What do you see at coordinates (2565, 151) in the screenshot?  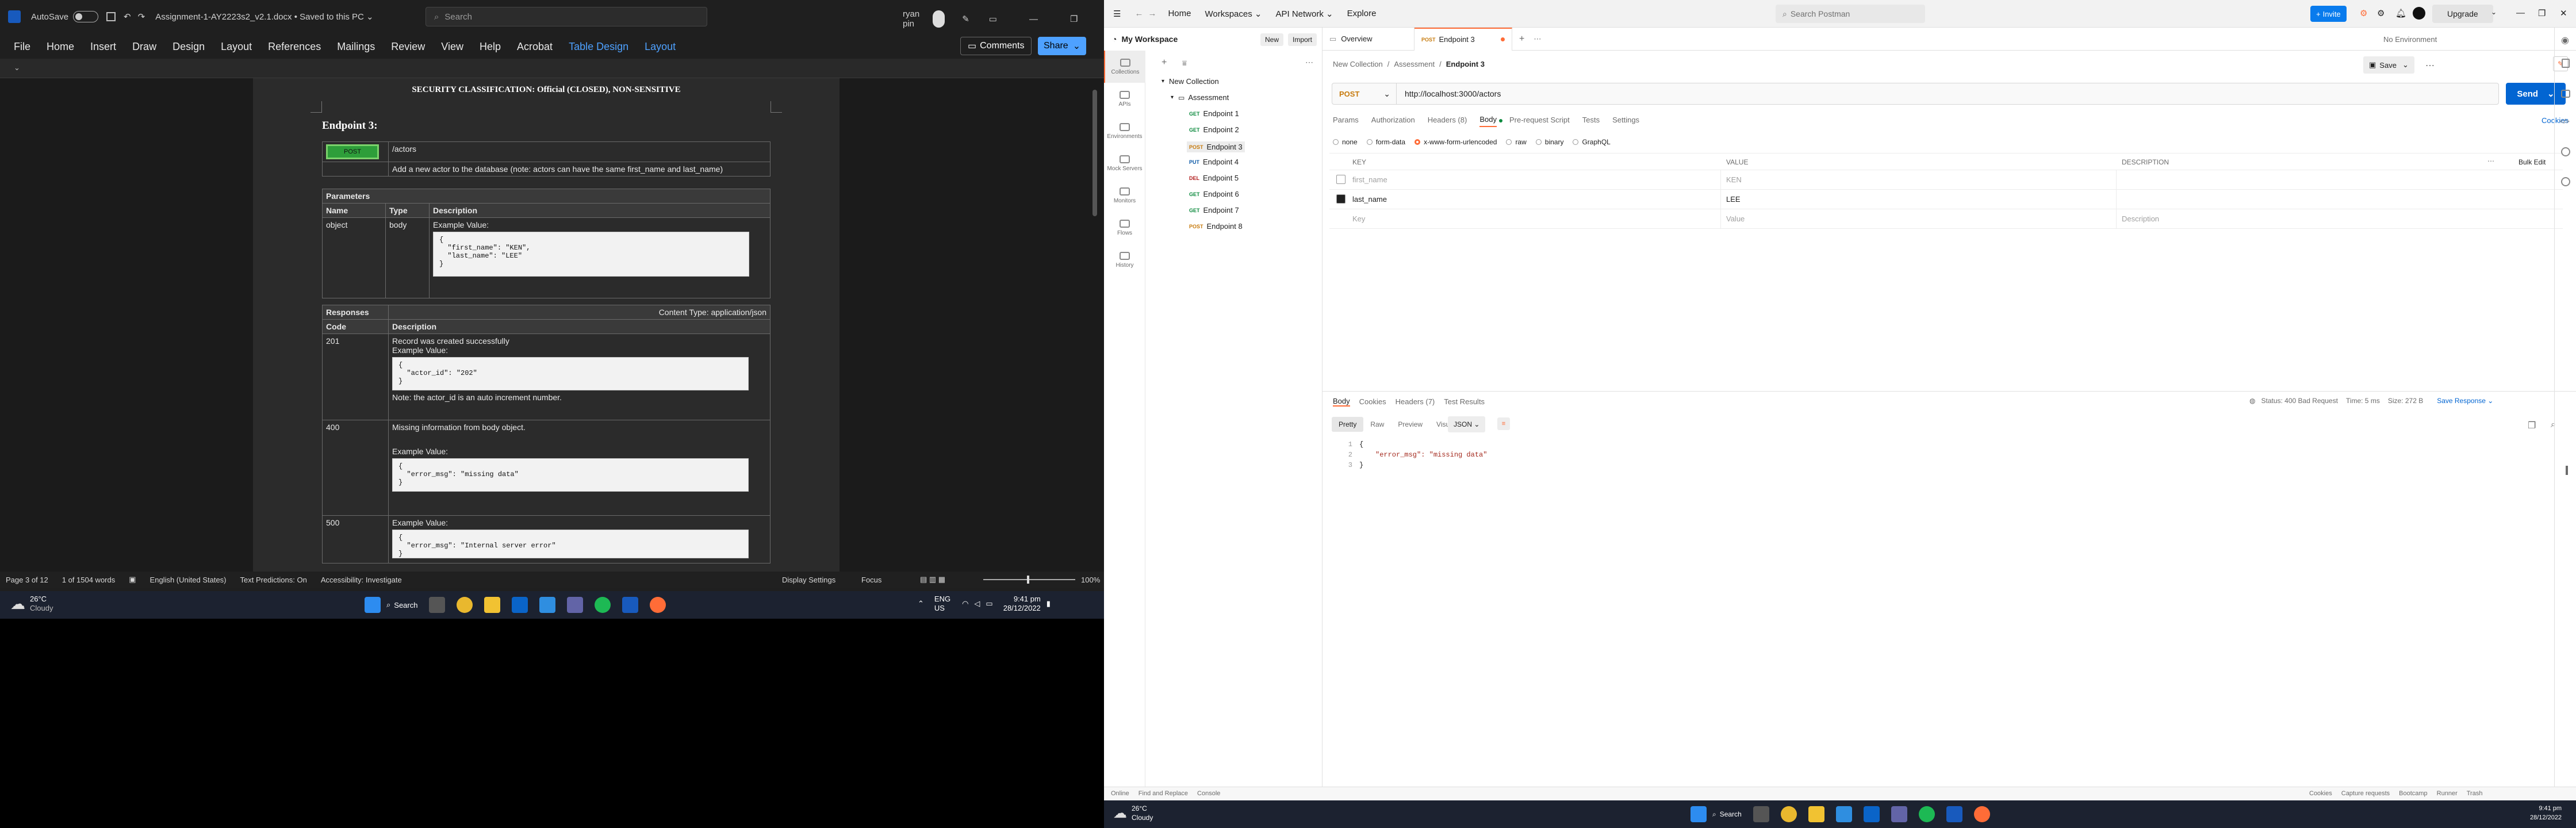 I see `info-icon` at bounding box center [2565, 151].